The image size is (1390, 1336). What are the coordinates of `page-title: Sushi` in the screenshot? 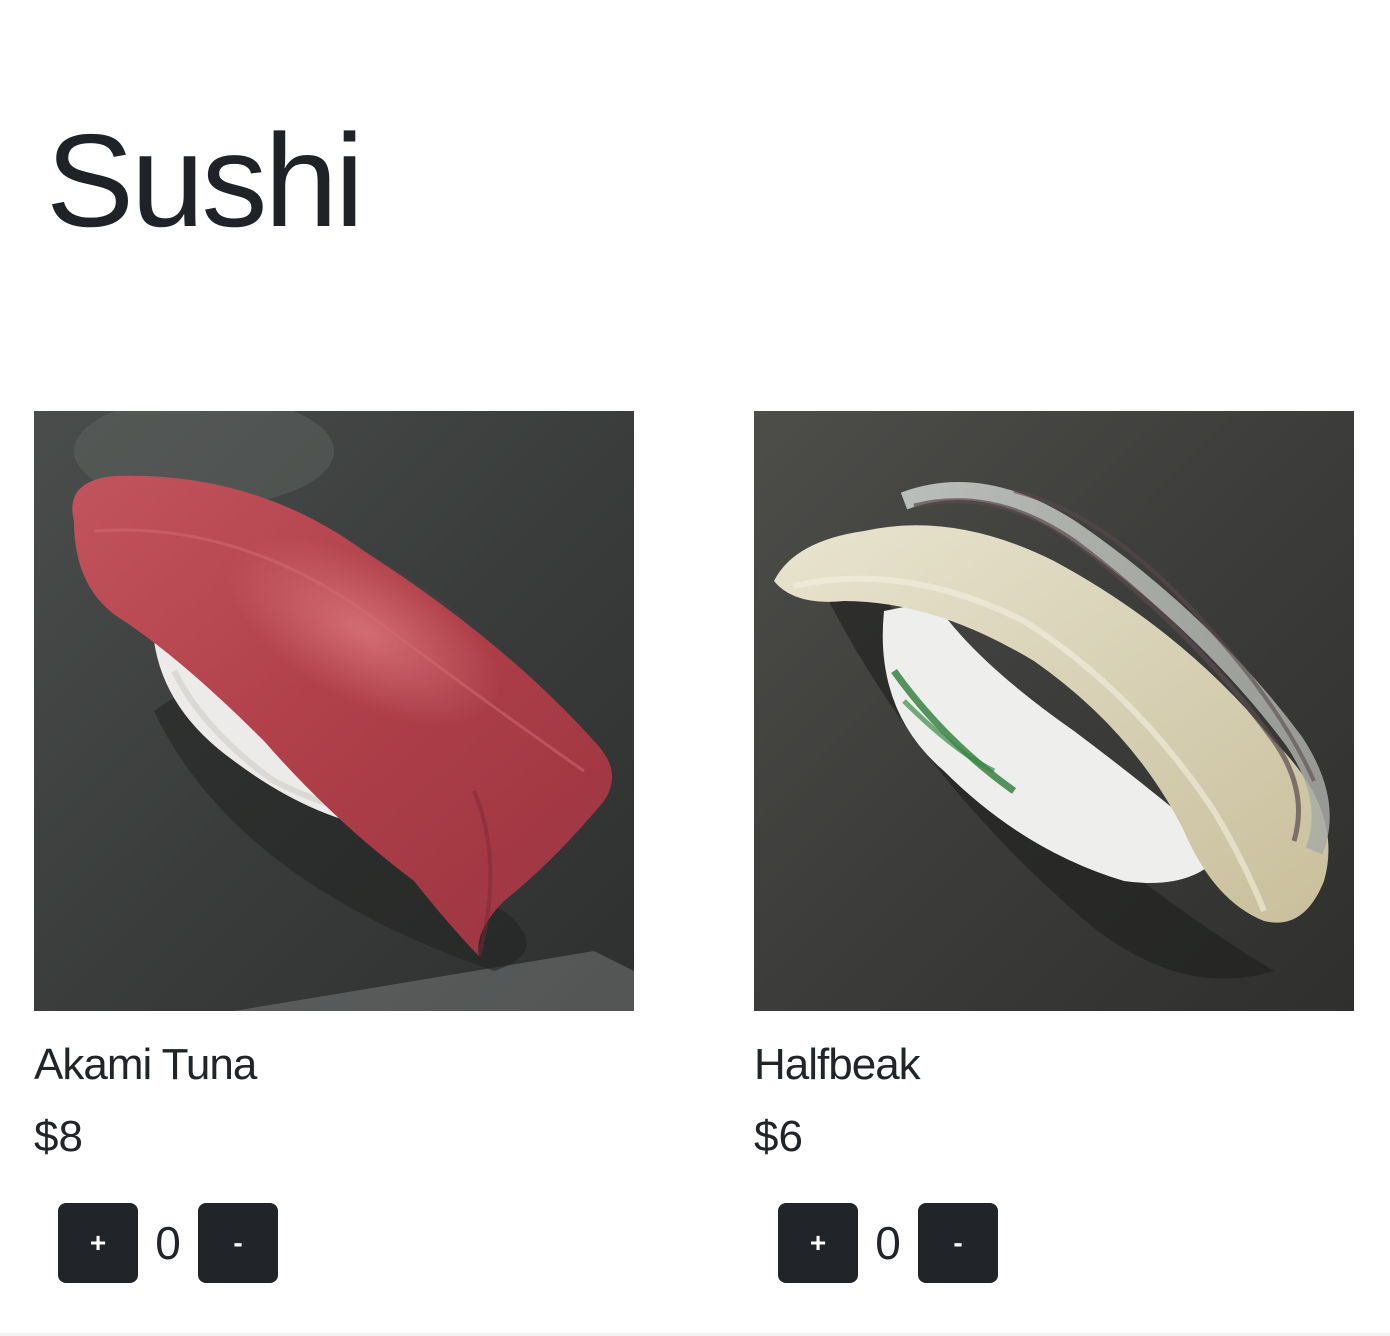 It's located at (205, 180).